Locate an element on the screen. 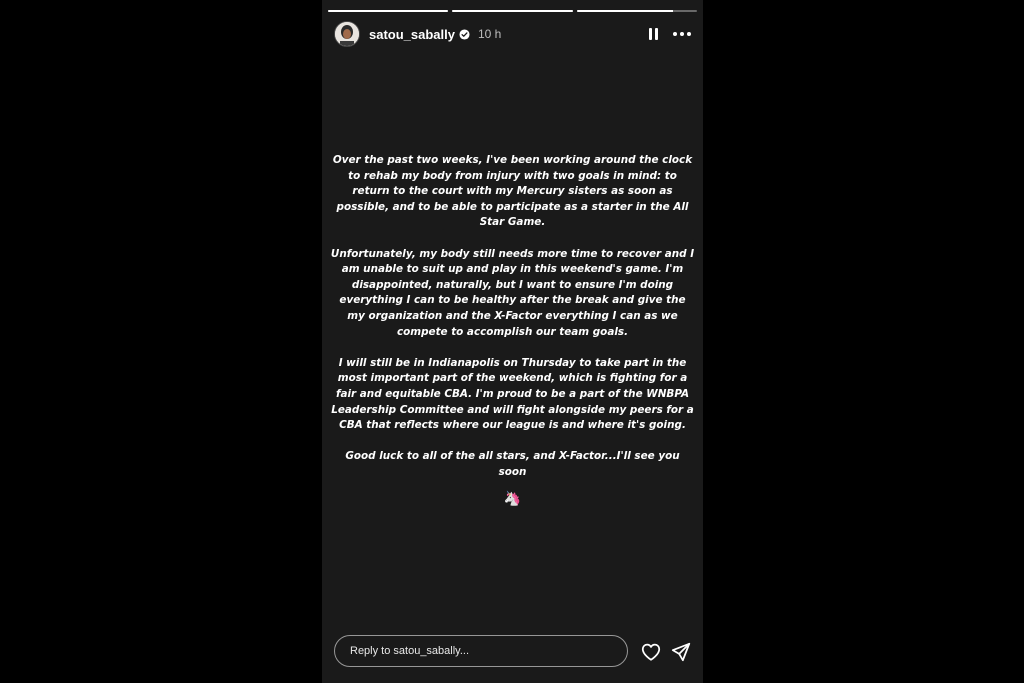  story-header: satou_sabally 10 h is located at coordinates (512, 34).